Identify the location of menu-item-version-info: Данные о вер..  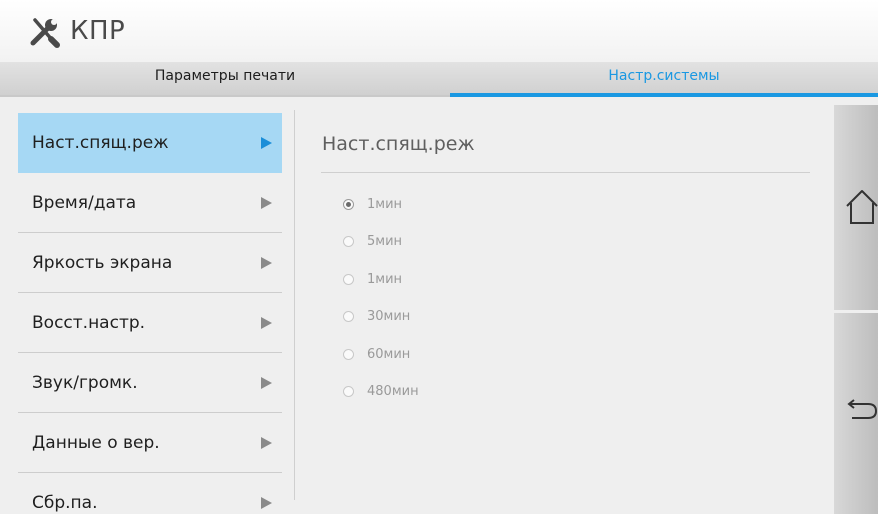
(150, 443).